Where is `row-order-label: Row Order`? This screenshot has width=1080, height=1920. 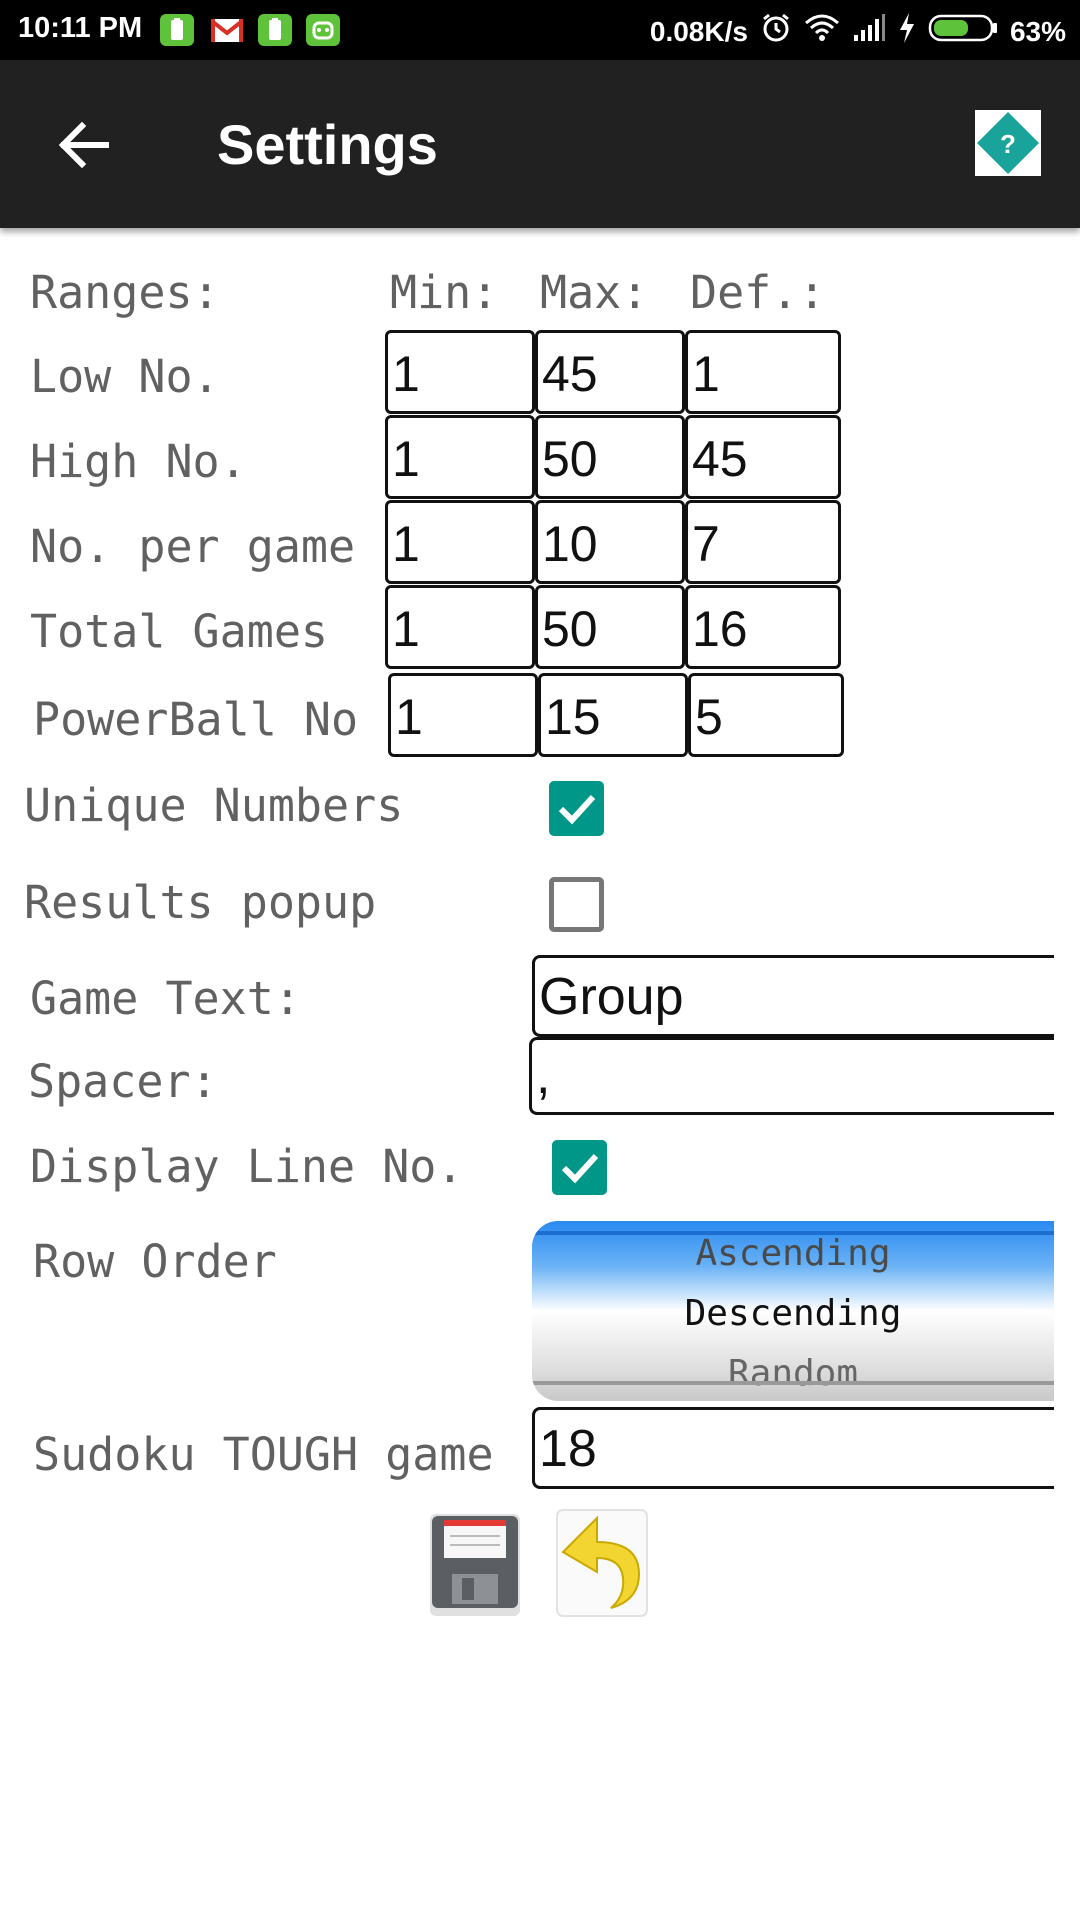
row-order-label: Row Order is located at coordinates (155, 1261).